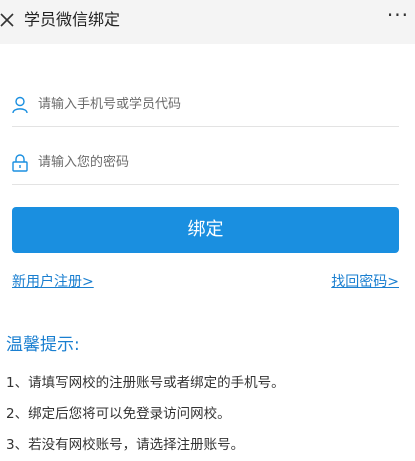 The height and width of the screenshot is (461, 415). I want to click on more-menu-icon: ···, so click(398, 15).